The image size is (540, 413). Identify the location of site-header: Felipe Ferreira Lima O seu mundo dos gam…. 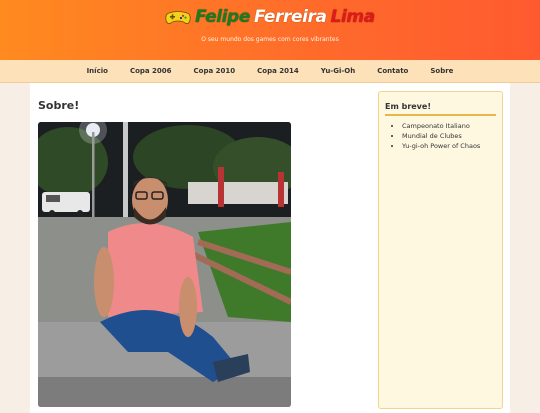
(270, 30).